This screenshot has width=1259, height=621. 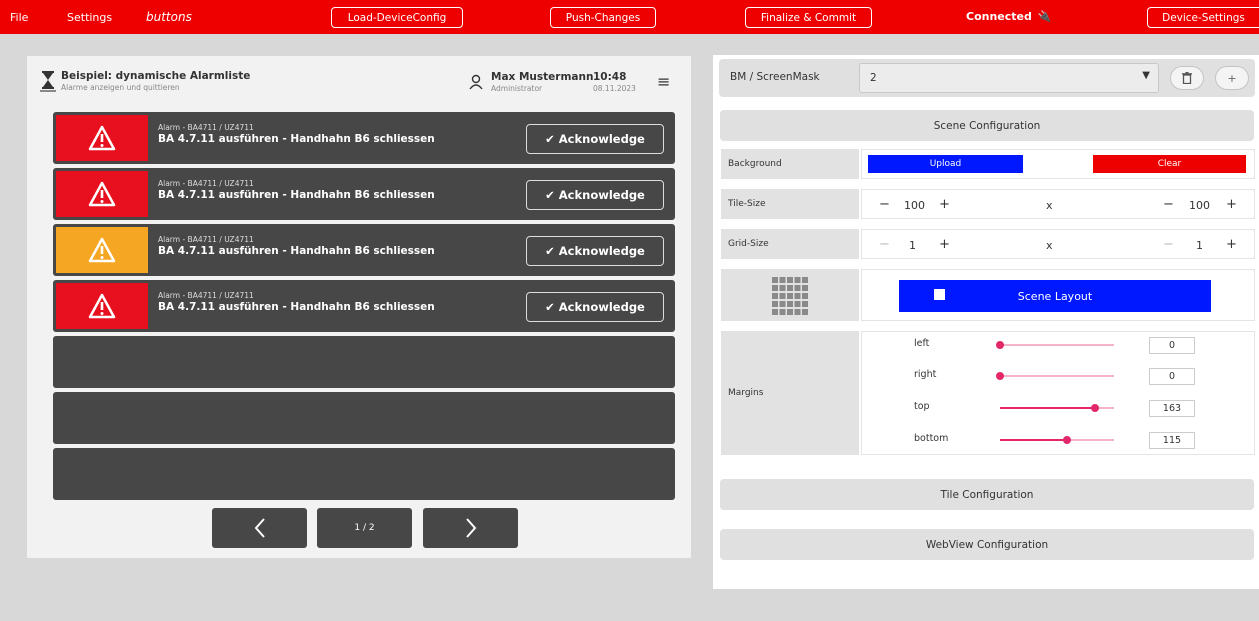 I want to click on grid-size-x-value: 1, so click(x=912, y=245).